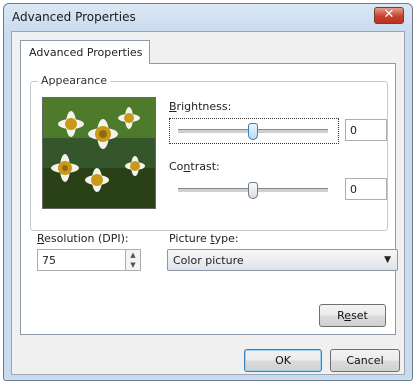 The height and width of the screenshot is (385, 418). Describe the element at coordinates (353, 130) in the screenshot. I see `brightness-value: 0` at that location.